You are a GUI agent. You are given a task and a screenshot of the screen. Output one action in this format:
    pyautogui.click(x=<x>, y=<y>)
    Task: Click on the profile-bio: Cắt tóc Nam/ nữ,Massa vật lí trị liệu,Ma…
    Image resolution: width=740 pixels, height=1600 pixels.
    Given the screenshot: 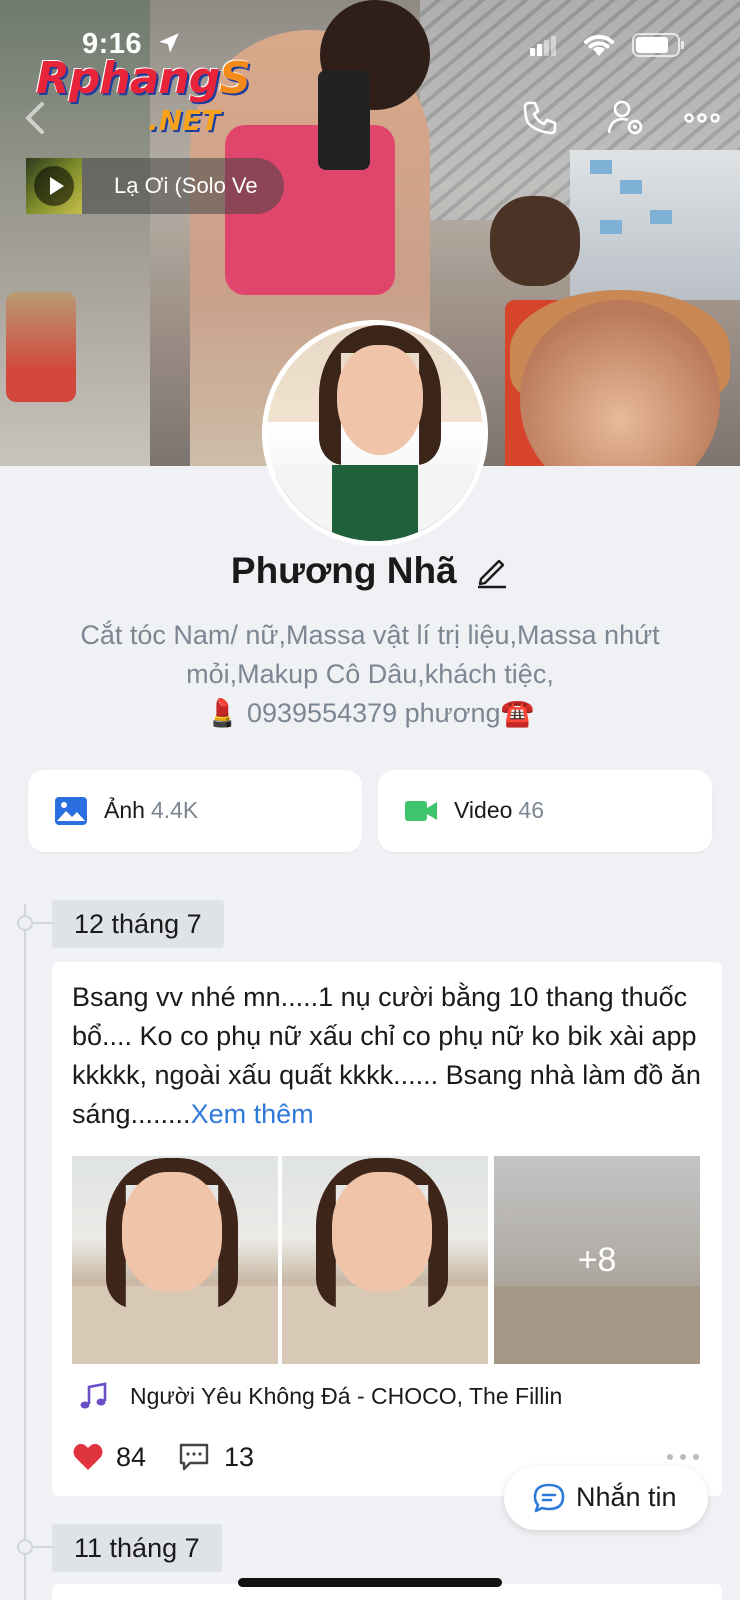 What is the action you would take?
    pyautogui.click(x=370, y=674)
    